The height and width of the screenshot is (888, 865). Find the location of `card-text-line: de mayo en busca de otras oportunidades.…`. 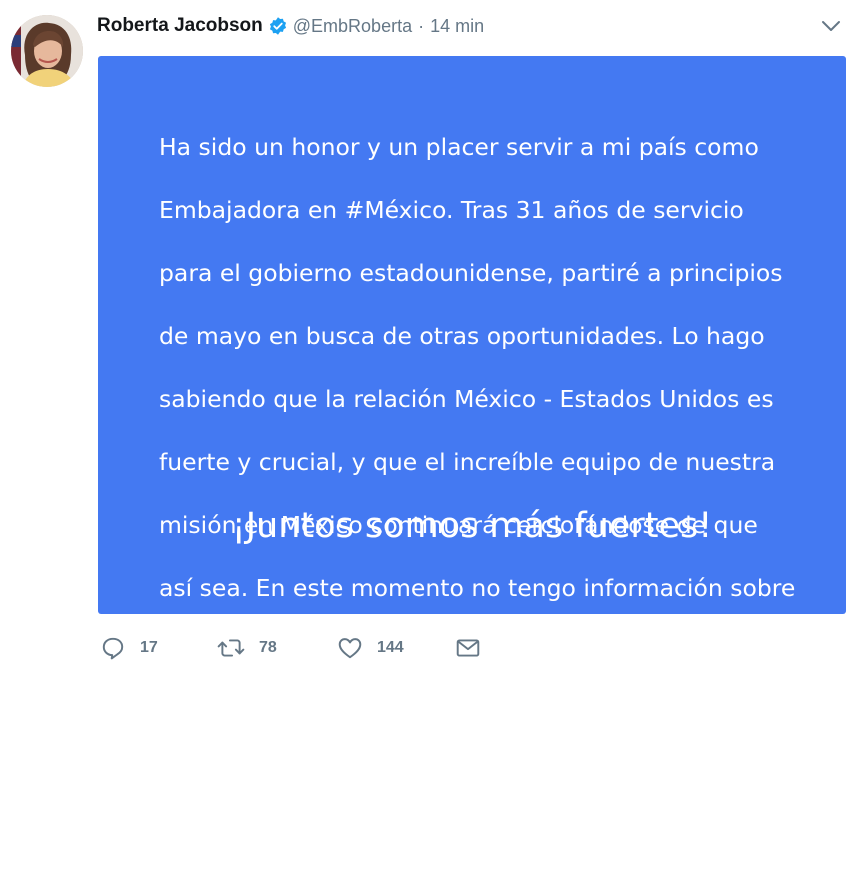

card-text-line: de mayo en busca de otras oportunidades.… is located at coordinates (462, 335).